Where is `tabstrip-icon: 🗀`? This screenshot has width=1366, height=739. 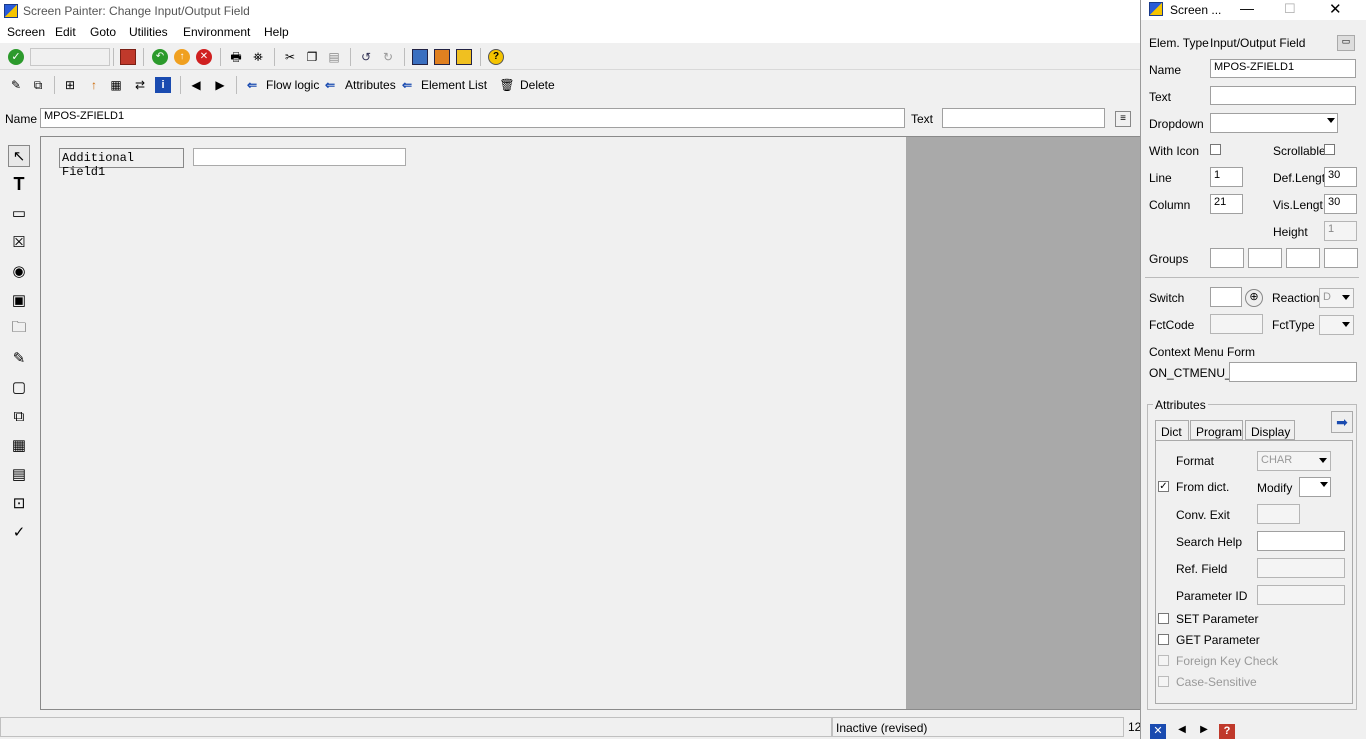
tabstrip-icon: 🗀 is located at coordinates (19, 329).